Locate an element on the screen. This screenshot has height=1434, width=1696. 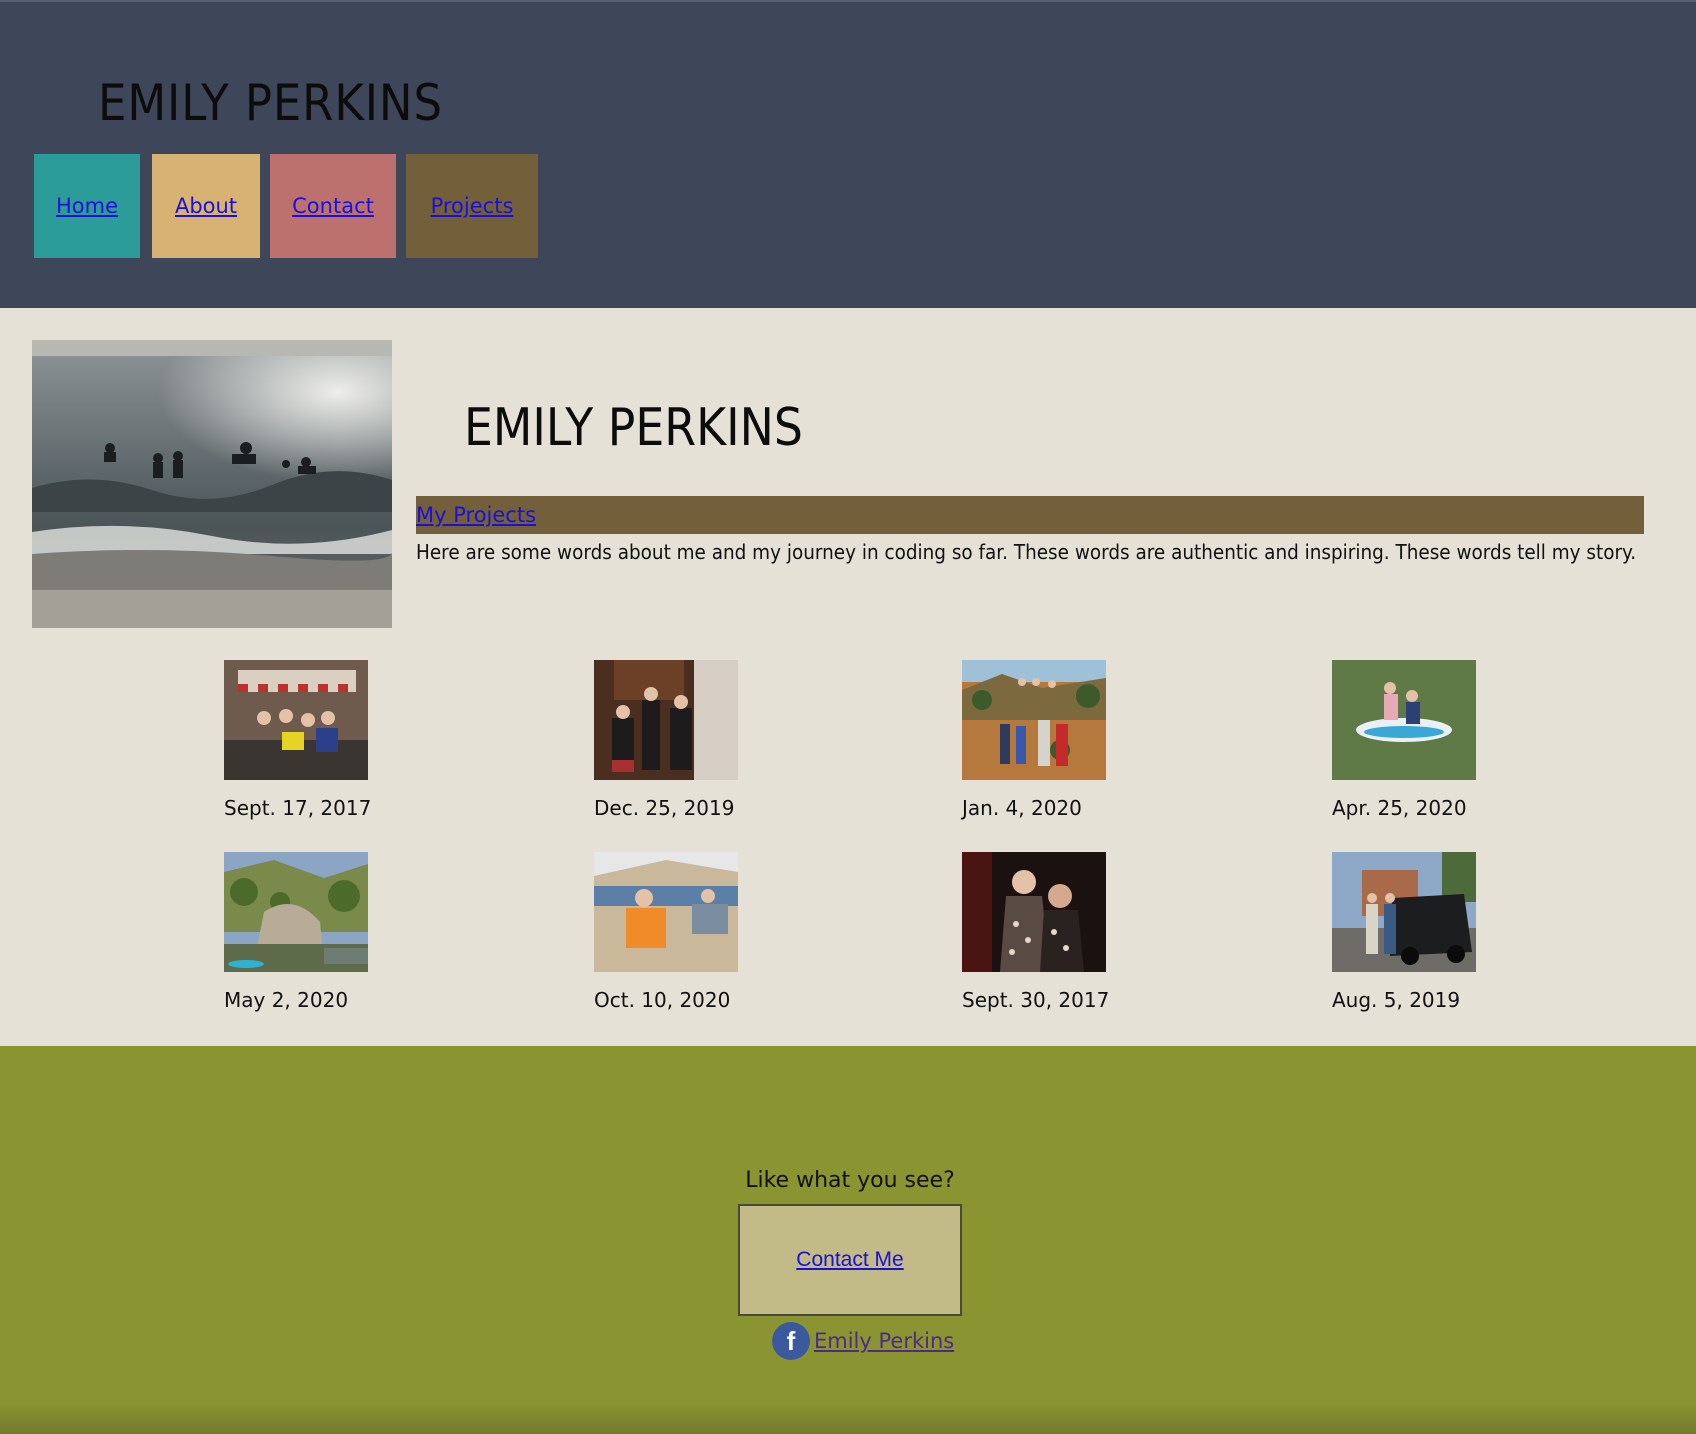
nav-home-button: Home is located at coordinates (87, 206).